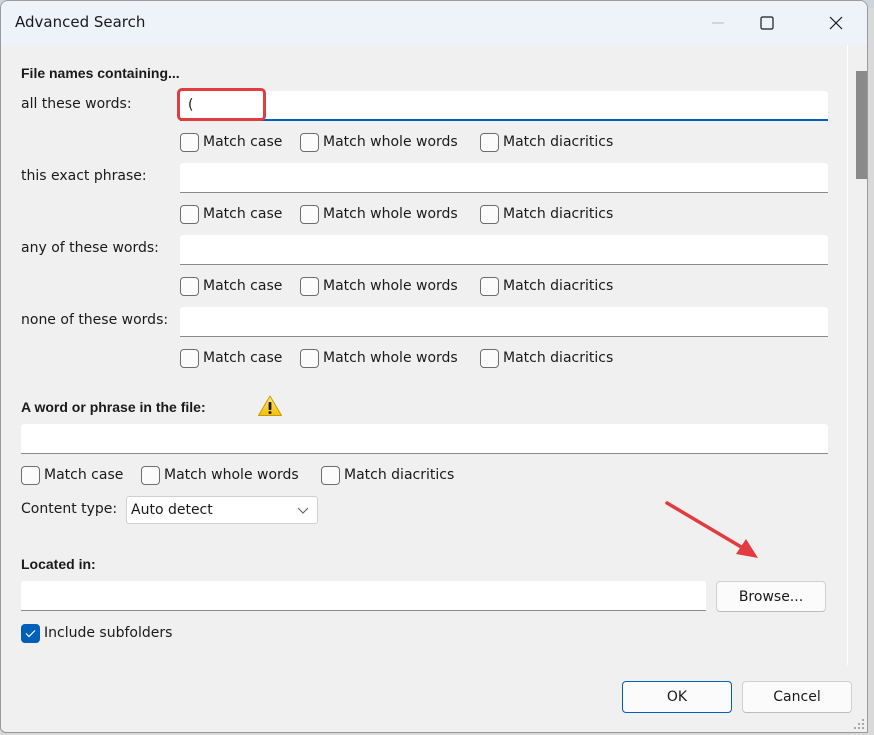  I want to click on content-type-select: Auto detect, so click(222, 510).